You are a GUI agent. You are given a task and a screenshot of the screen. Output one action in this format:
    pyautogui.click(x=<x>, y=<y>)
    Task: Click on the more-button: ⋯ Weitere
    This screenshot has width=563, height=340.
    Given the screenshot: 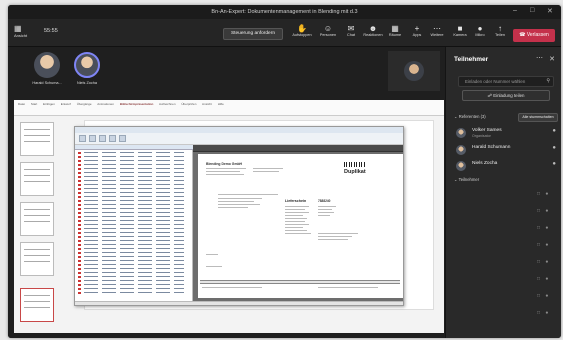 What is the action you would take?
    pyautogui.click(x=437, y=30)
    